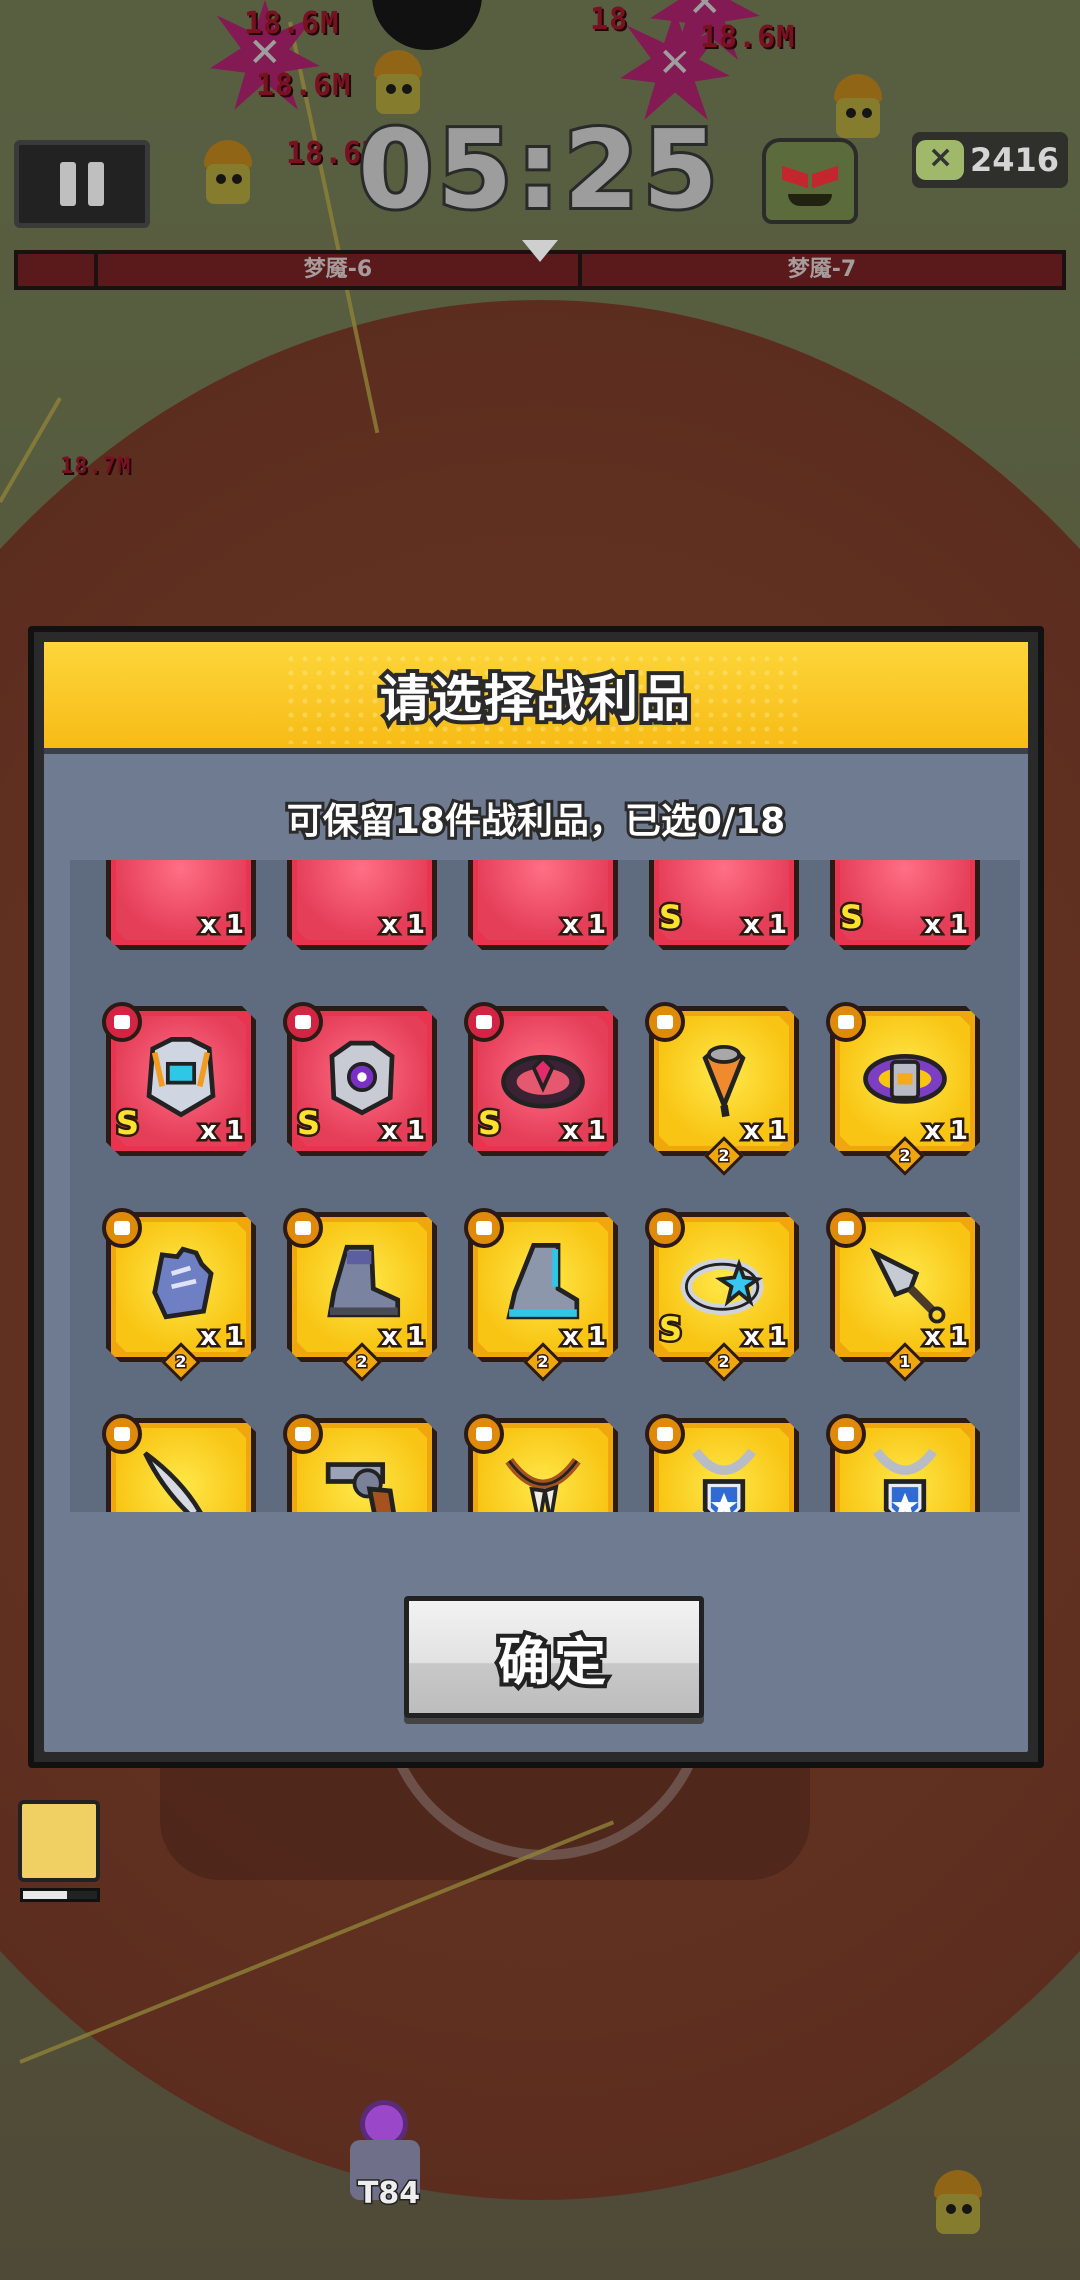 Image resolution: width=1080 pixels, height=2280 pixels. Describe the element at coordinates (340, 270) in the screenshot. I see `wave-segment: 梦魇-6` at that location.